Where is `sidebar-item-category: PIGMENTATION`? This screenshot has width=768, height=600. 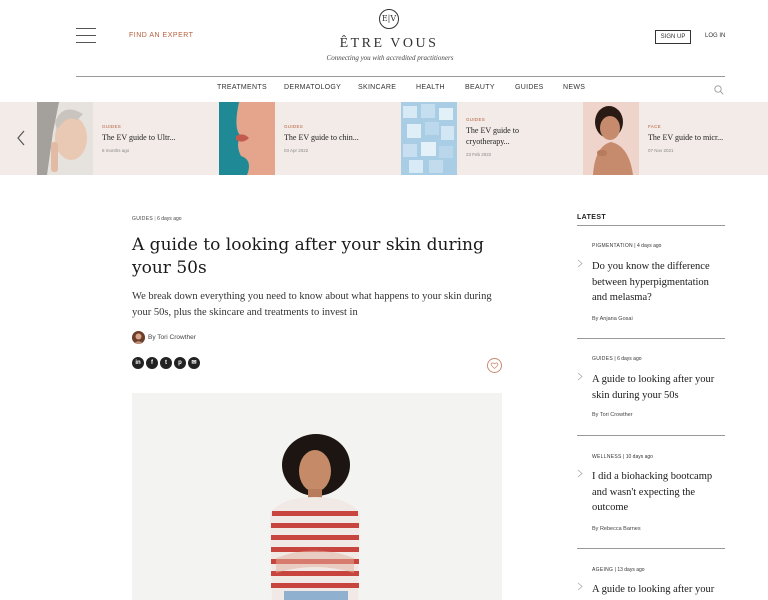 sidebar-item-category: PIGMENTATION is located at coordinates (612, 246).